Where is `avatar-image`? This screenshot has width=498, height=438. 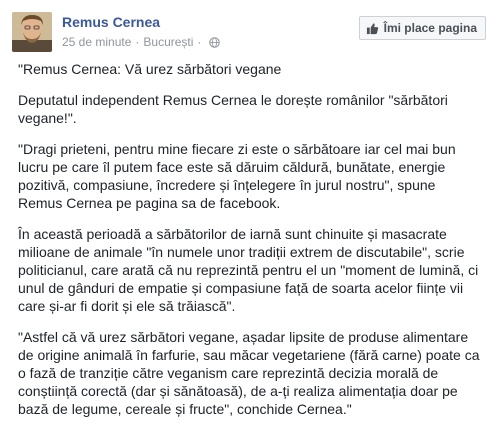
avatar-image is located at coordinates (32, 32).